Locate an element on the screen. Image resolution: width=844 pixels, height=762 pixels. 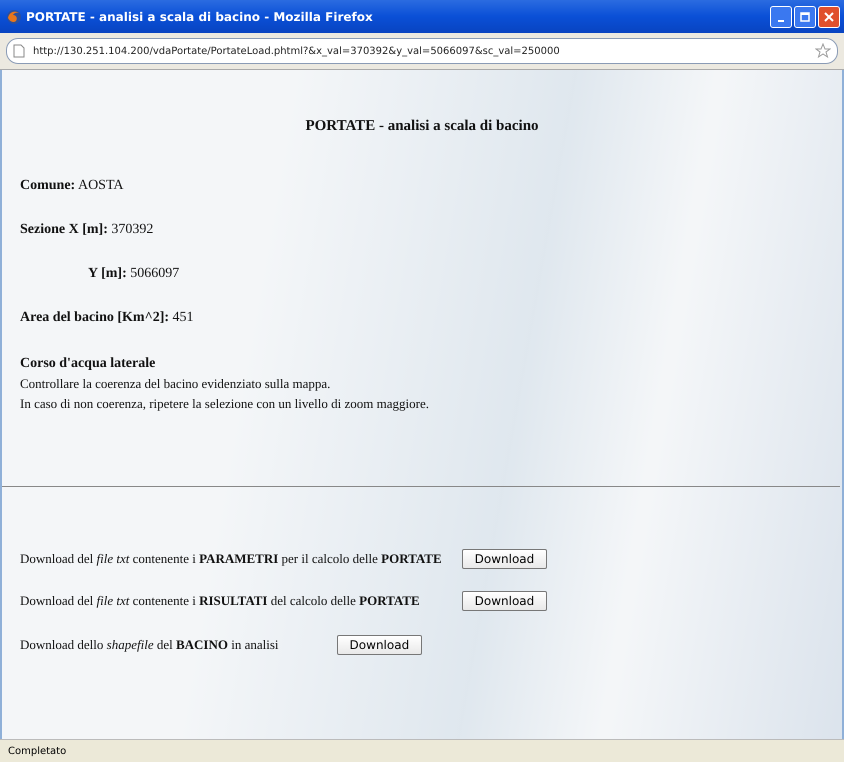
maximize-icon is located at coordinates (805, 17).